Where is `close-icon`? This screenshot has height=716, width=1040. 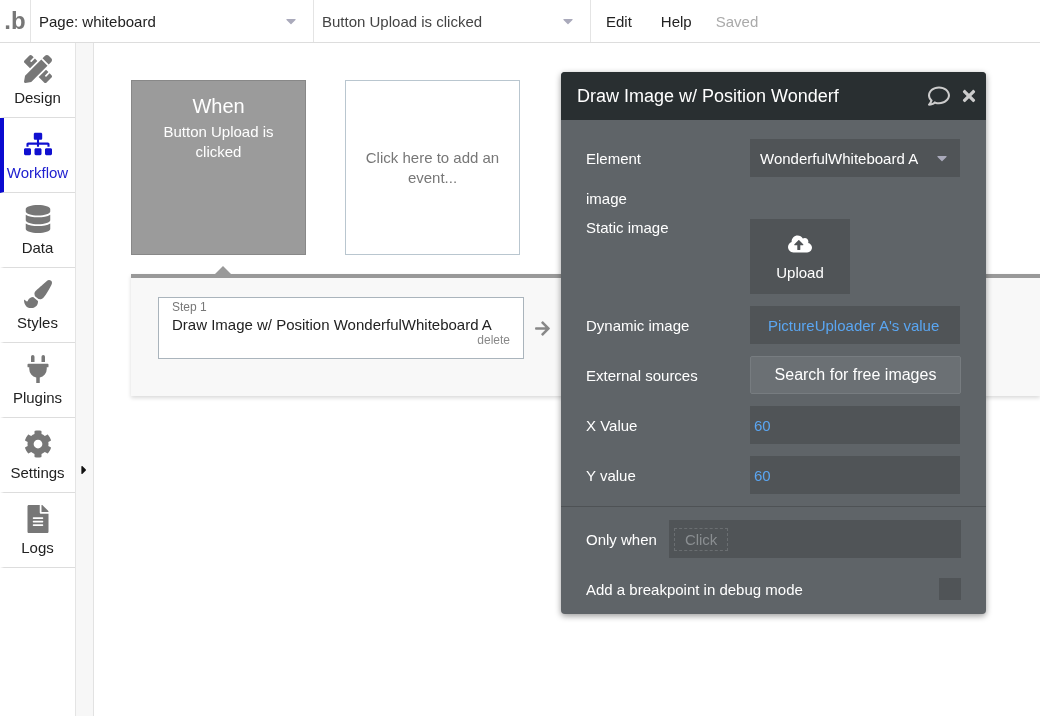 close-icon is located at coordinates (969, 96).